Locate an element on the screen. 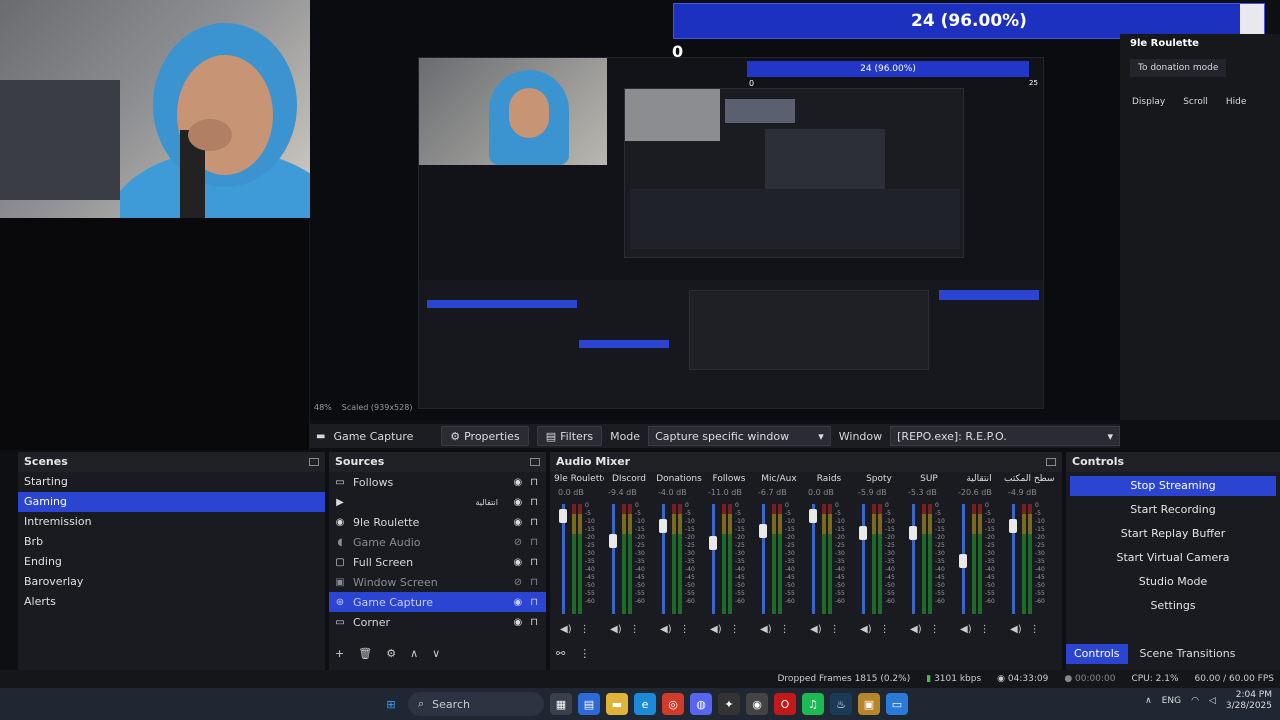  chrome-icon: ◎ is located at coordinates (673, 704).